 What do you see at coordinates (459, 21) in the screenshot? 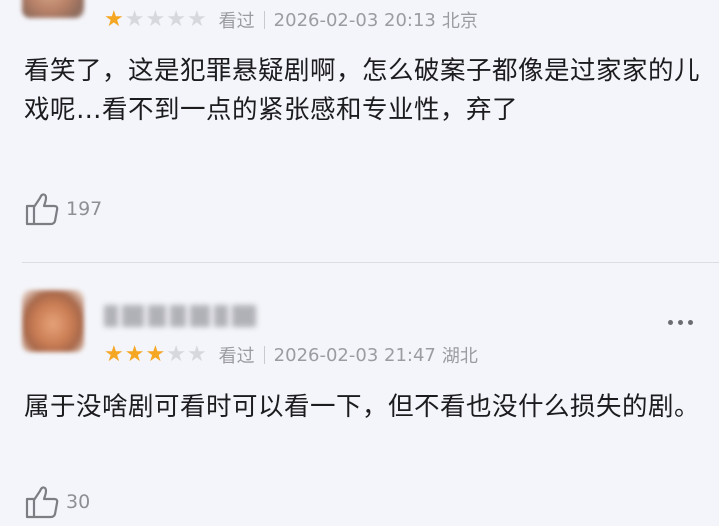
I see `review-location: 北京` at bounding box center [459, 21].